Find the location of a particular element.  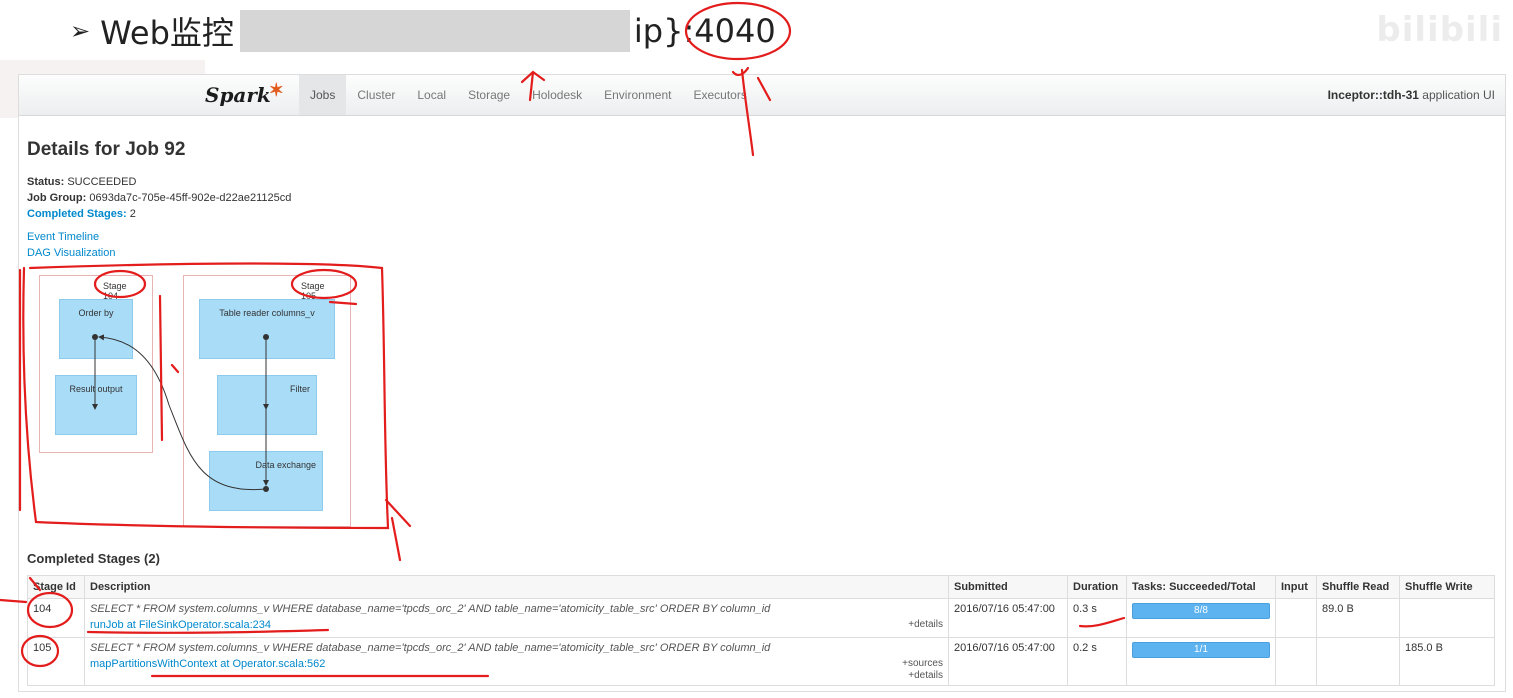

tab-local: Local is located at coordinates (431, 95).